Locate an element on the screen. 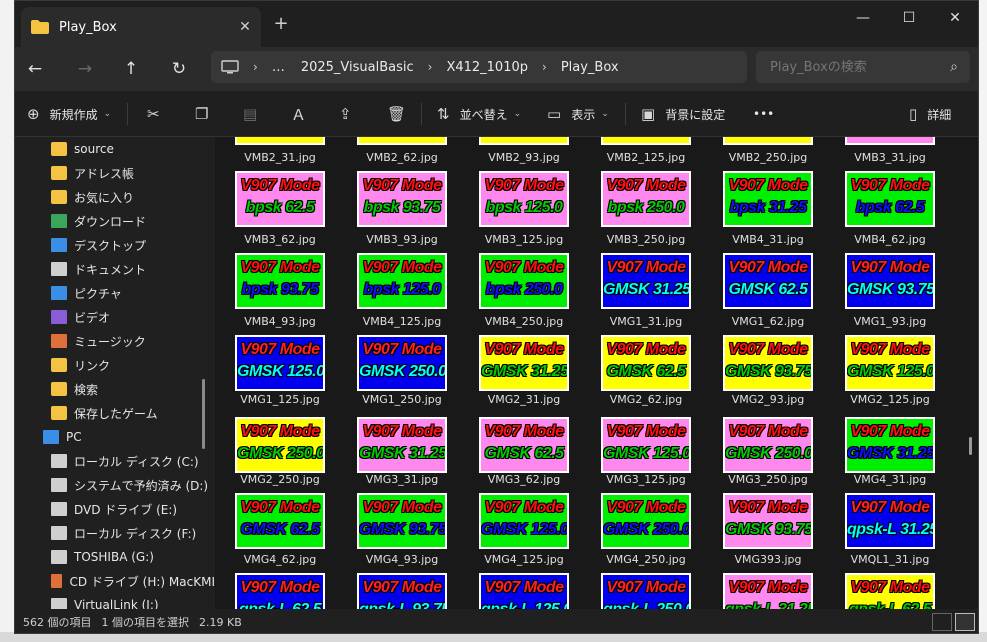  back-button: ← is located at coordinates (35, 69).